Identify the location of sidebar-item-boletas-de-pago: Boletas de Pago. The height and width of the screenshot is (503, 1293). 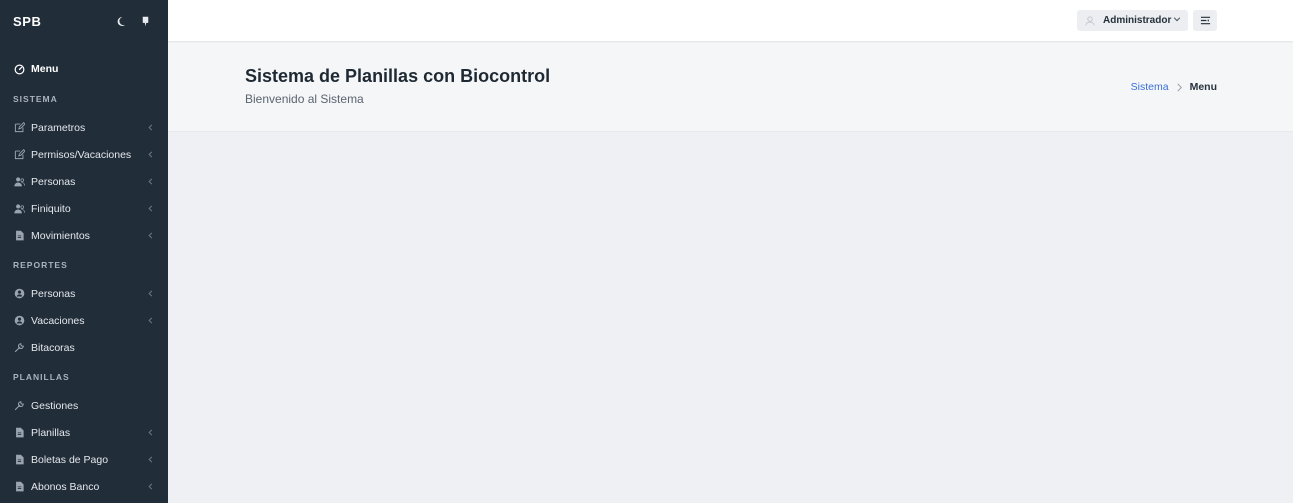
(84, 459).